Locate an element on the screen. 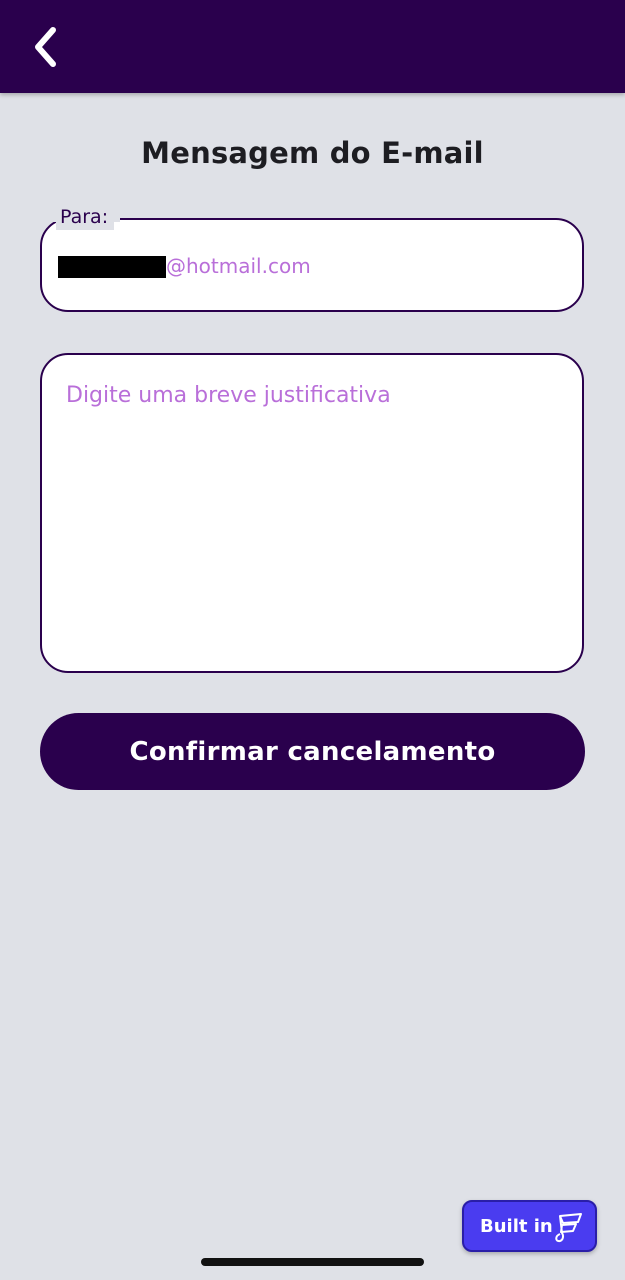 Image resolution: width=625 pixels, height=1280 pixels. recipient-email-domain: @hotmail.com is located at coordinates (238, 266).